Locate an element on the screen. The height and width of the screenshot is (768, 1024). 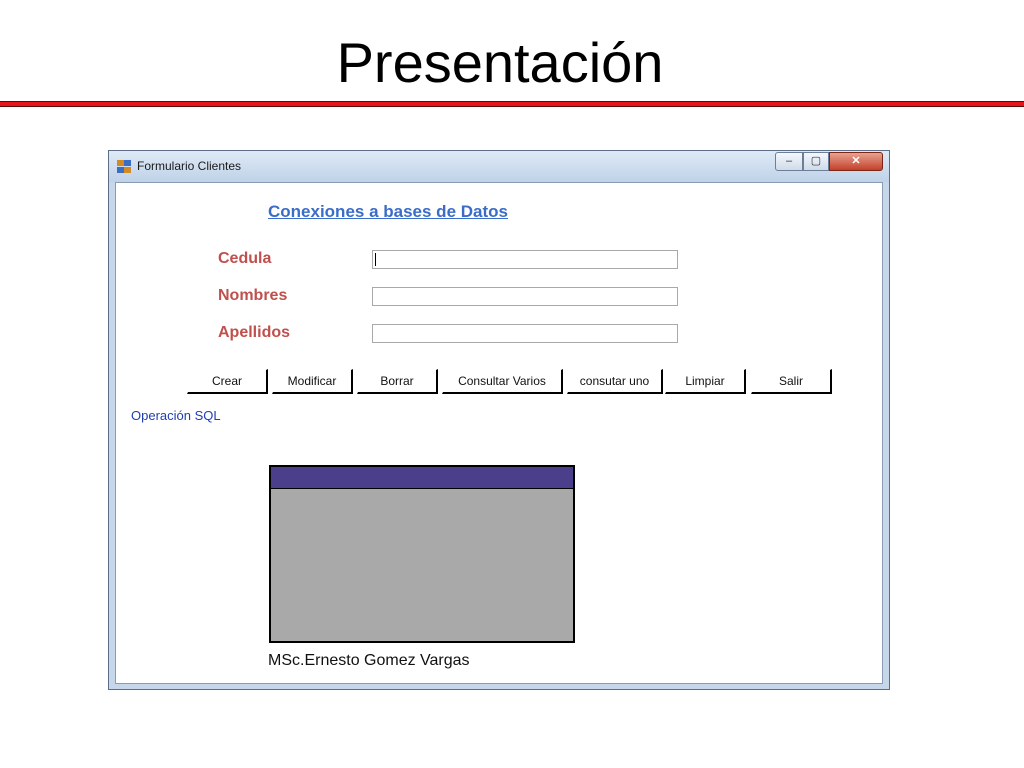
form-app-icon is located at coordinates (124, 166).